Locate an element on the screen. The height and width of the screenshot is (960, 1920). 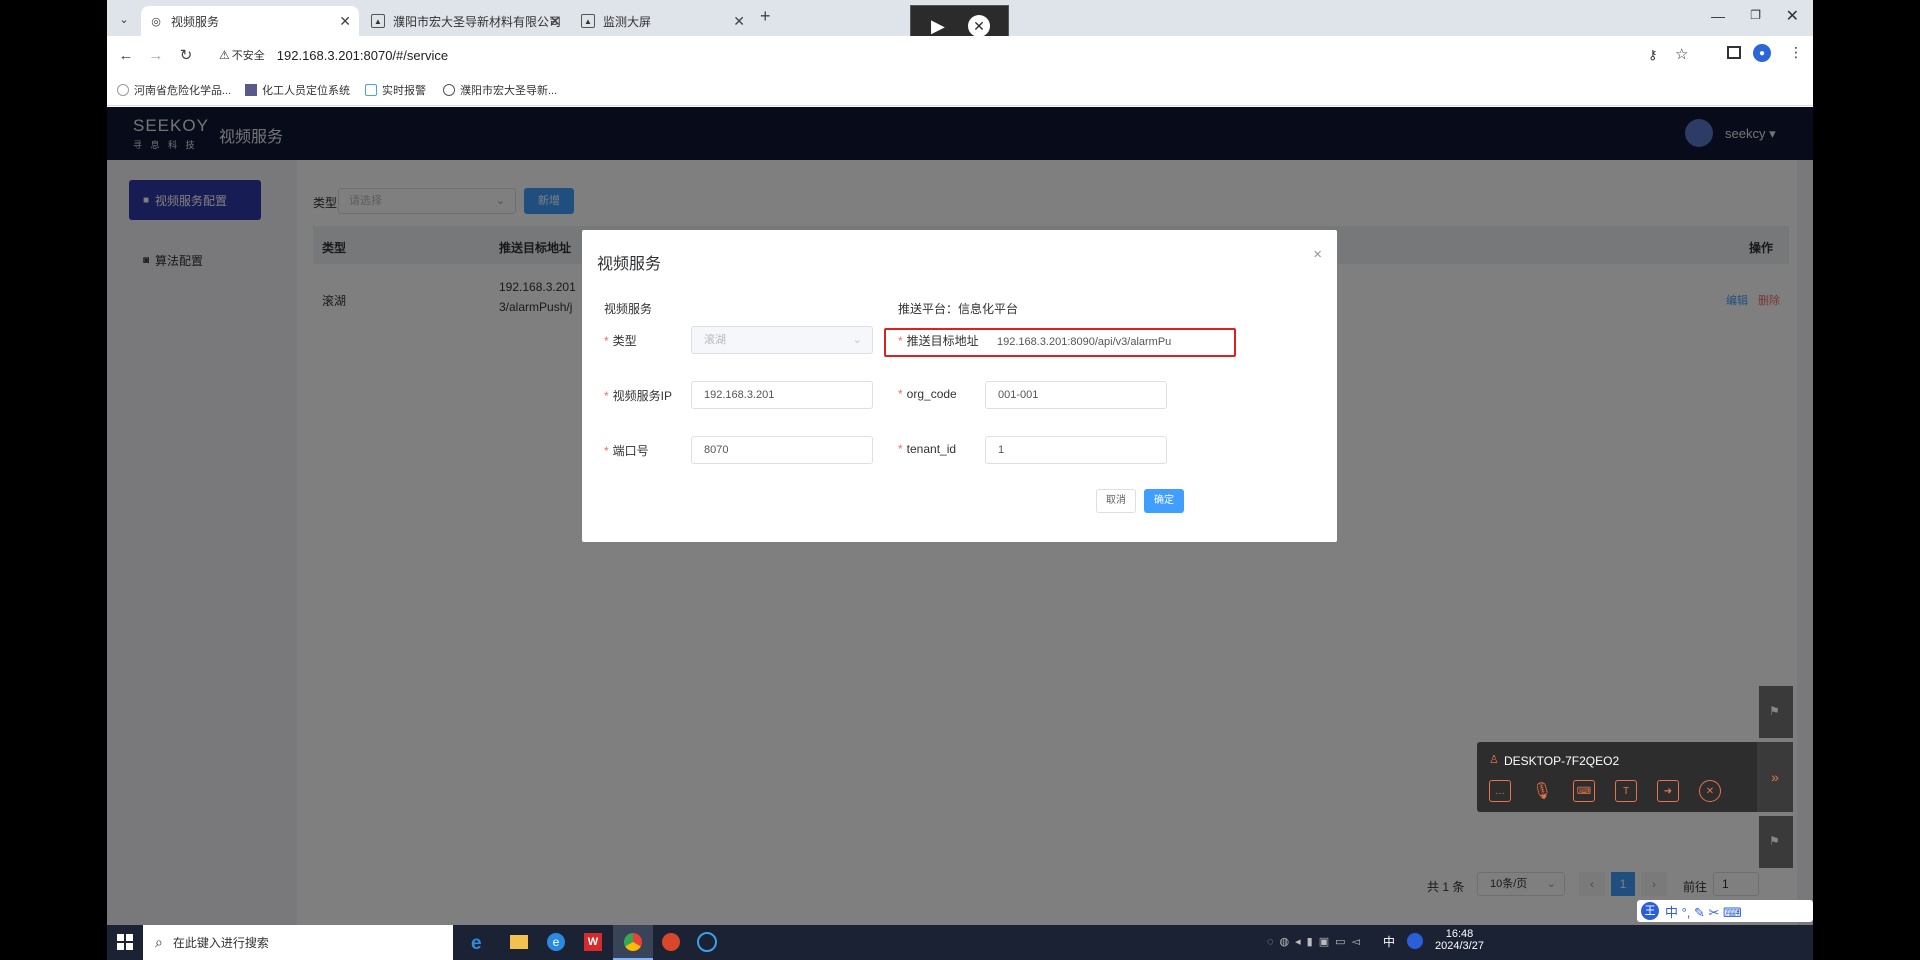
restore-icon: ❐ is located at coordinates (1755, 15).